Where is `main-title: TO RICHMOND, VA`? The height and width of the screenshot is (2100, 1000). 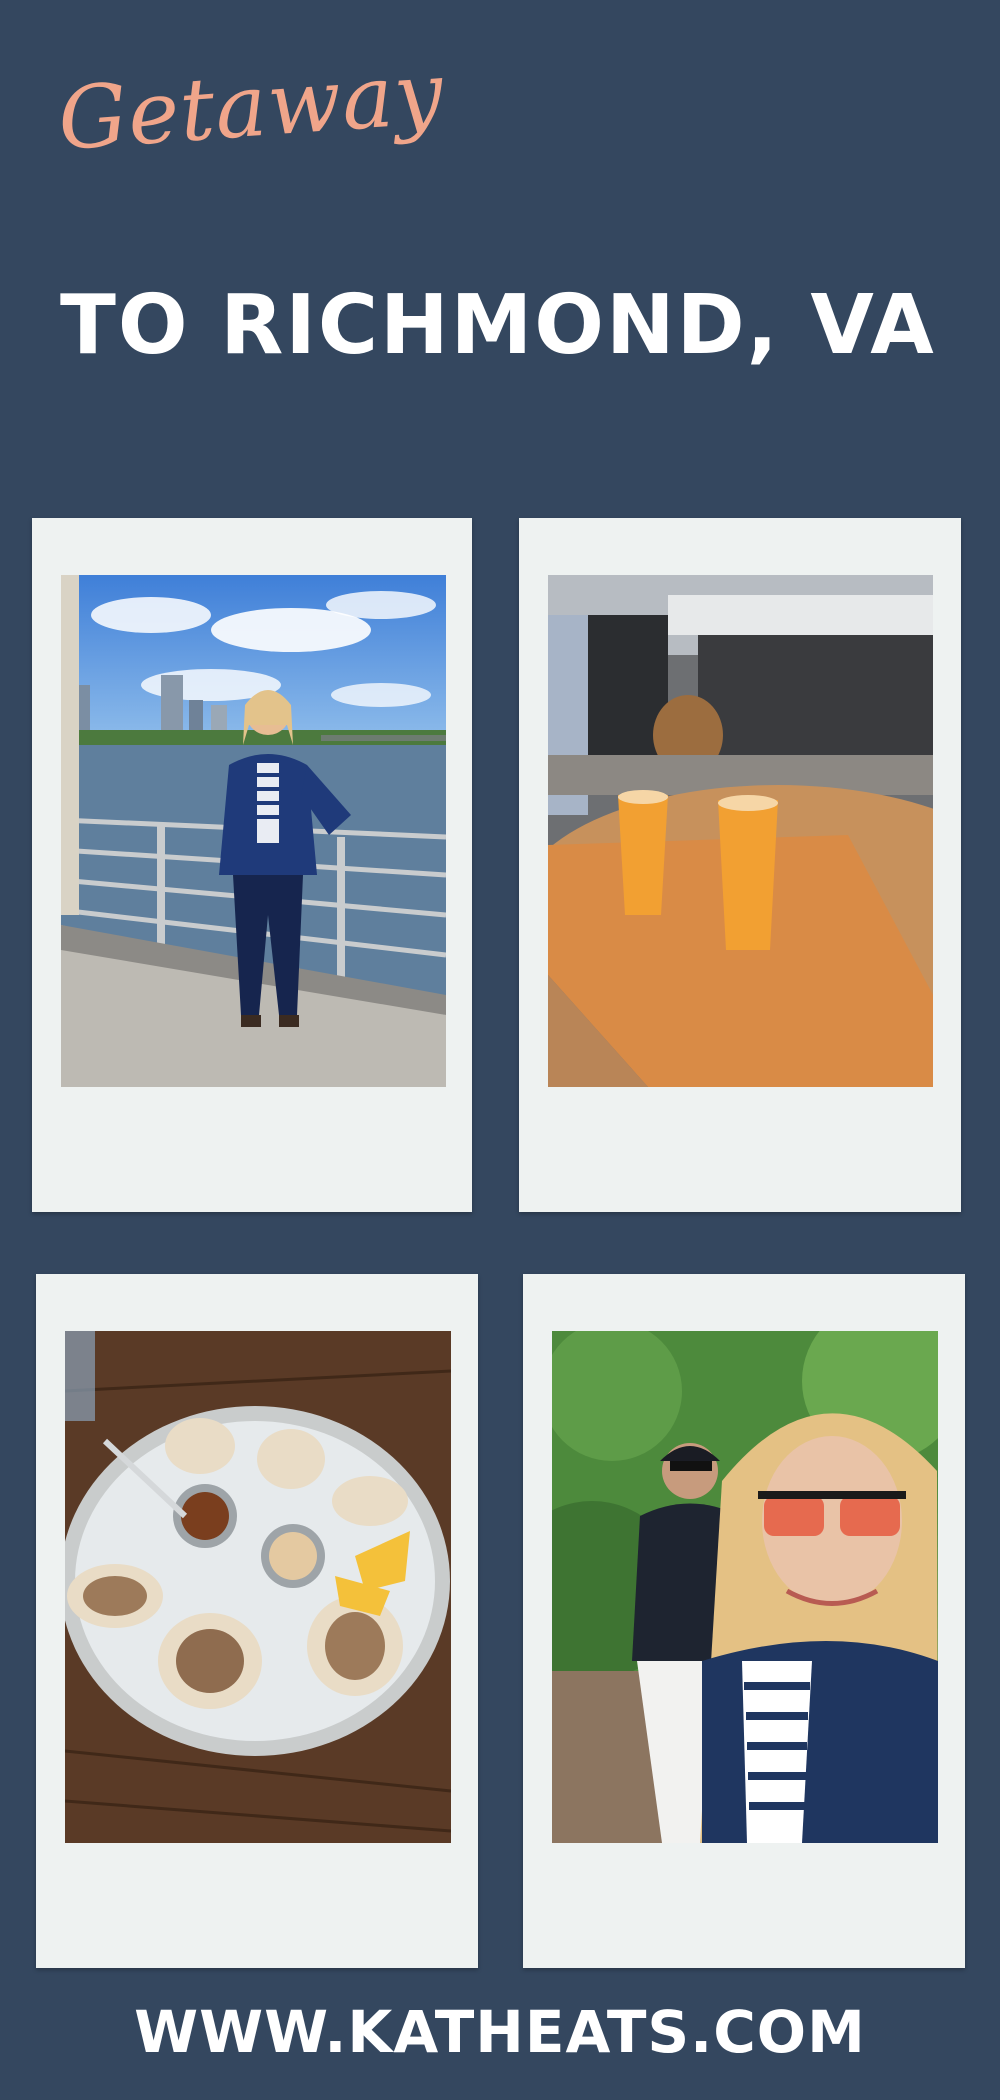
main-title: TO RICHMOND, VA is located at coordinates (498, 325).